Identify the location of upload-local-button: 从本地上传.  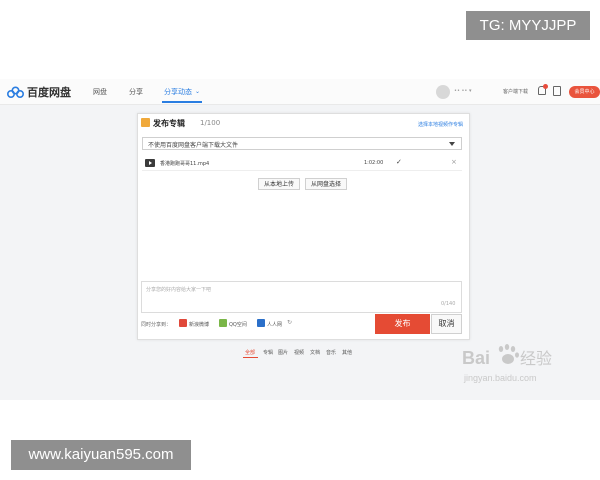
(279, 184).